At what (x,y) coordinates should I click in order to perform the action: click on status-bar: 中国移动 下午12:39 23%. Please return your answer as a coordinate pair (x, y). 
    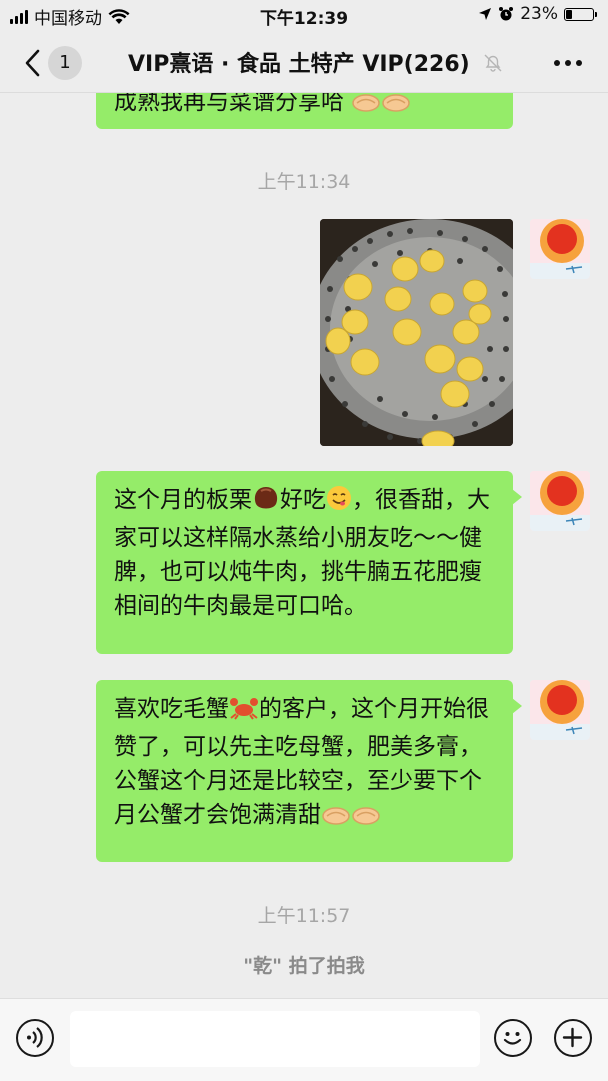
    Looking at the image, I should click on (304, 16).